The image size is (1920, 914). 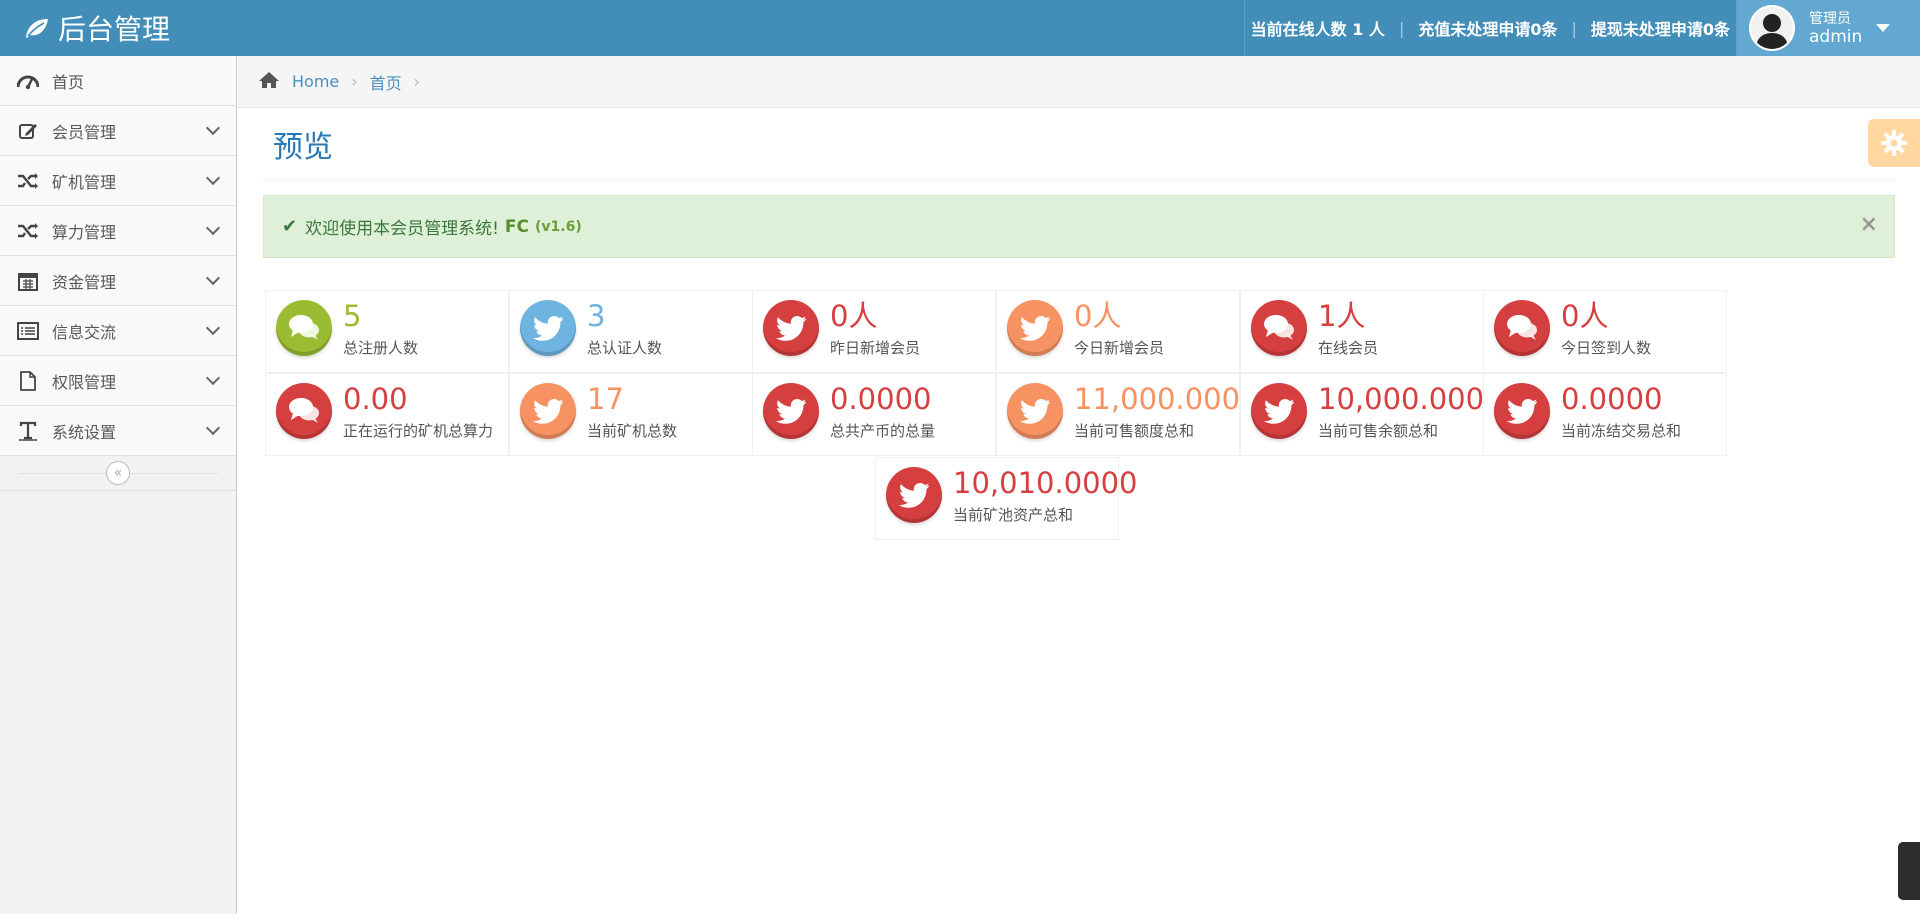 What do you see at coordinates (558, 226) in the screenshot?
I see `alert-version: (v1.6)` at bounding box center [558, 226].